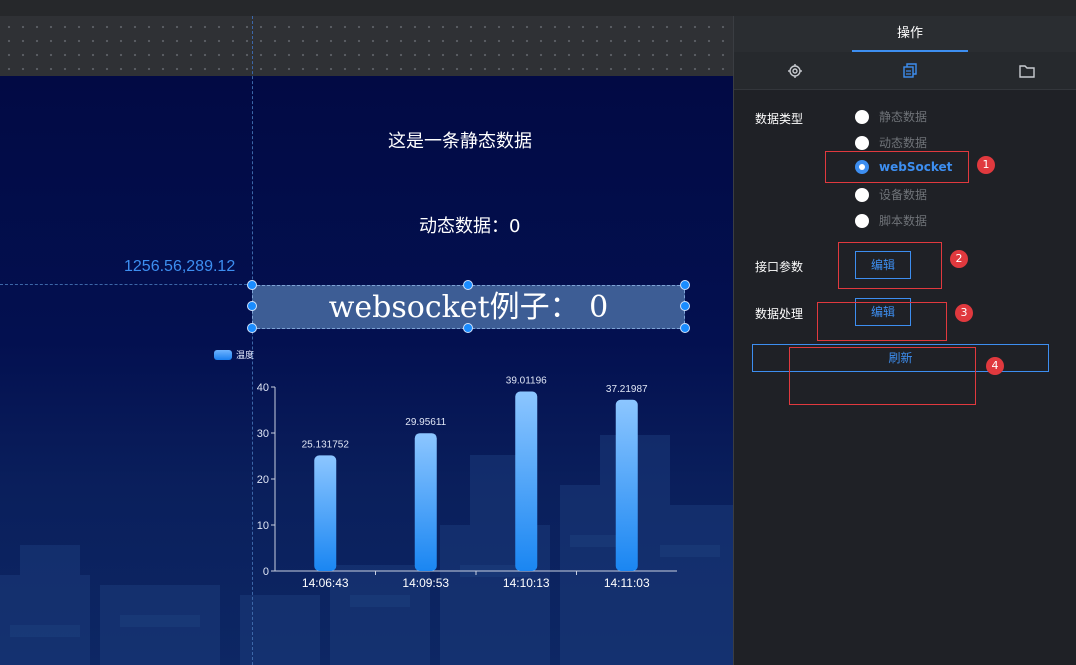 This screenshot has width=1076, height=665. I want to click on static-text-widget: 这是一条静态数据, so click(460, 140).